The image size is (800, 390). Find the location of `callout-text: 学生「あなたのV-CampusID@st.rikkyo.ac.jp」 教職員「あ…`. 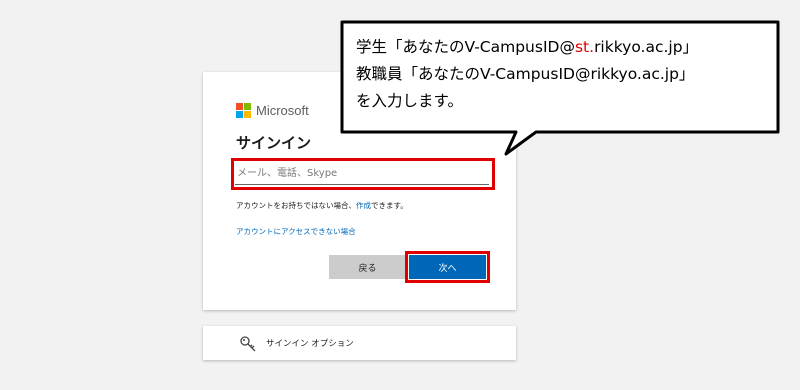

callout-text: 学生「あなたのV-CampusID@st.rikkyo.ac.jp」 教職員「あ… is located at coordinates (527, 74).